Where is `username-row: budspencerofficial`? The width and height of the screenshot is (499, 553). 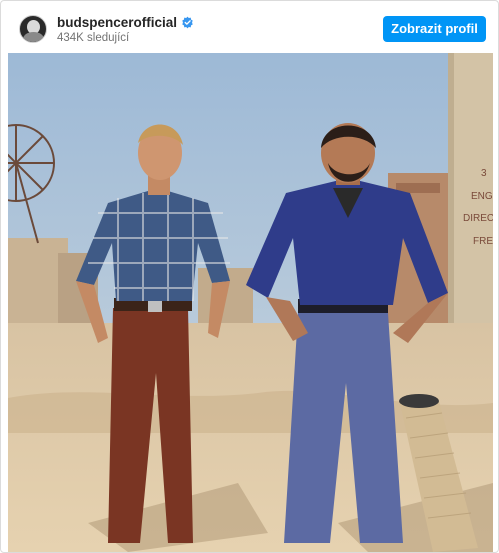 username-row: budspencerofficial is located at coordinates (125, 22).